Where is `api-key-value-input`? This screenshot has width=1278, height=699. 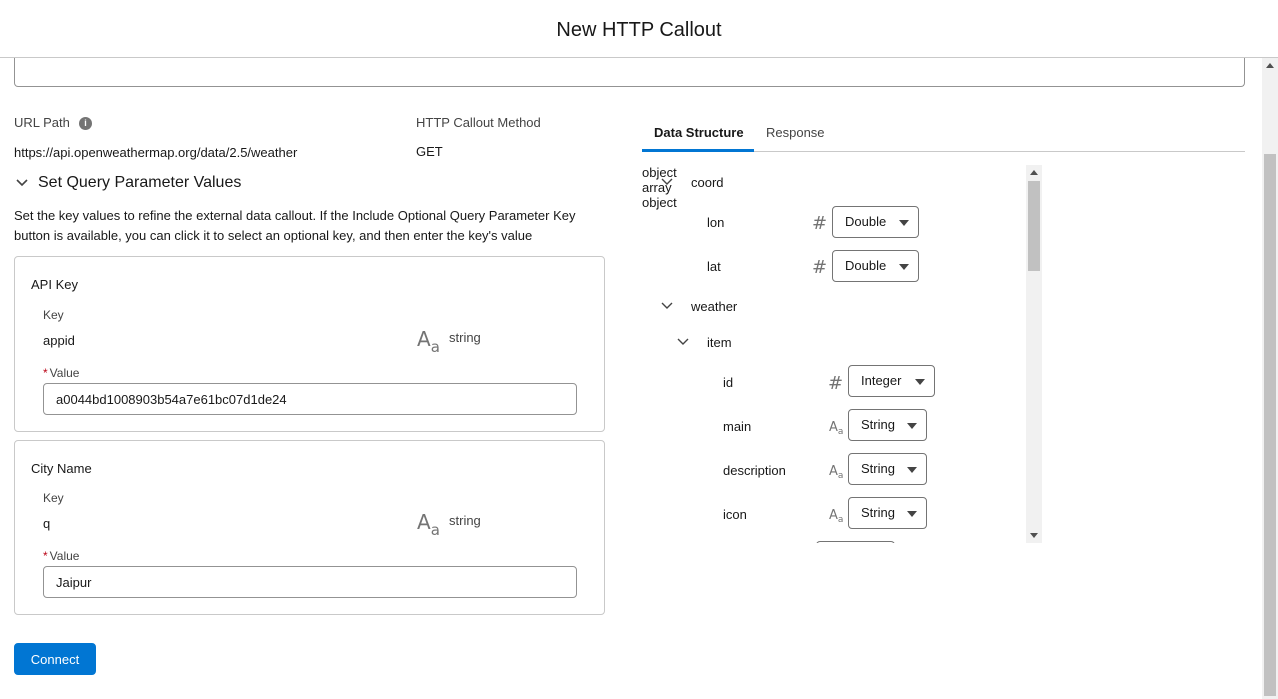 api-key-value-input is located at coordinates (310, 399).